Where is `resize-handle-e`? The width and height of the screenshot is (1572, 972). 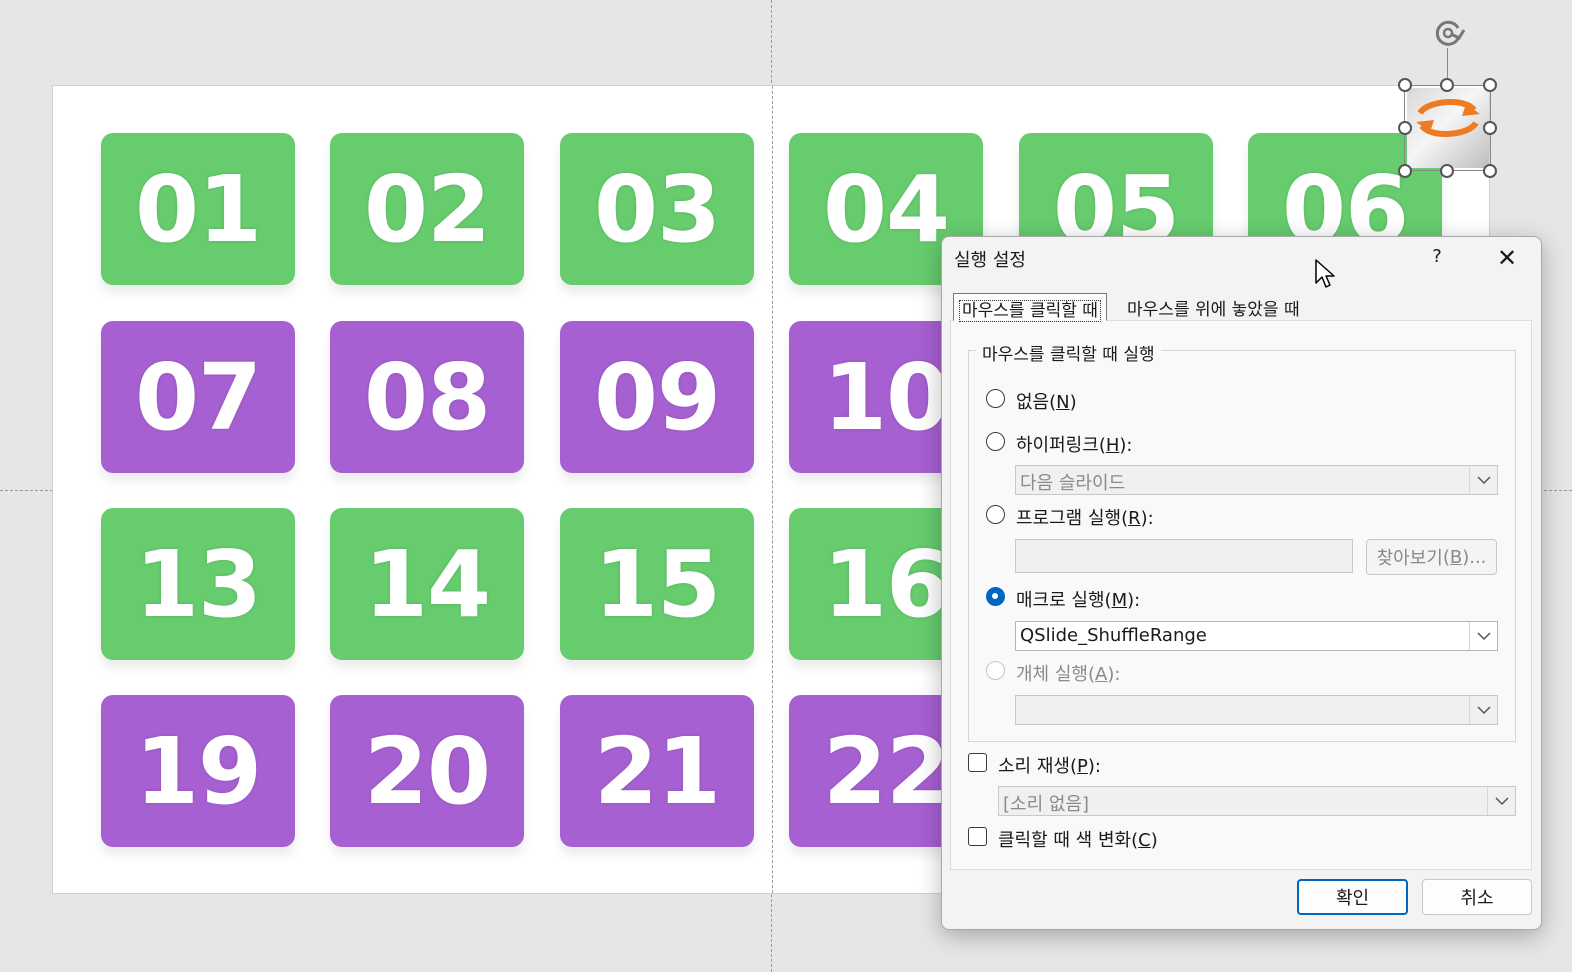 resize-handle-e is located at coordinates (1490, 128).